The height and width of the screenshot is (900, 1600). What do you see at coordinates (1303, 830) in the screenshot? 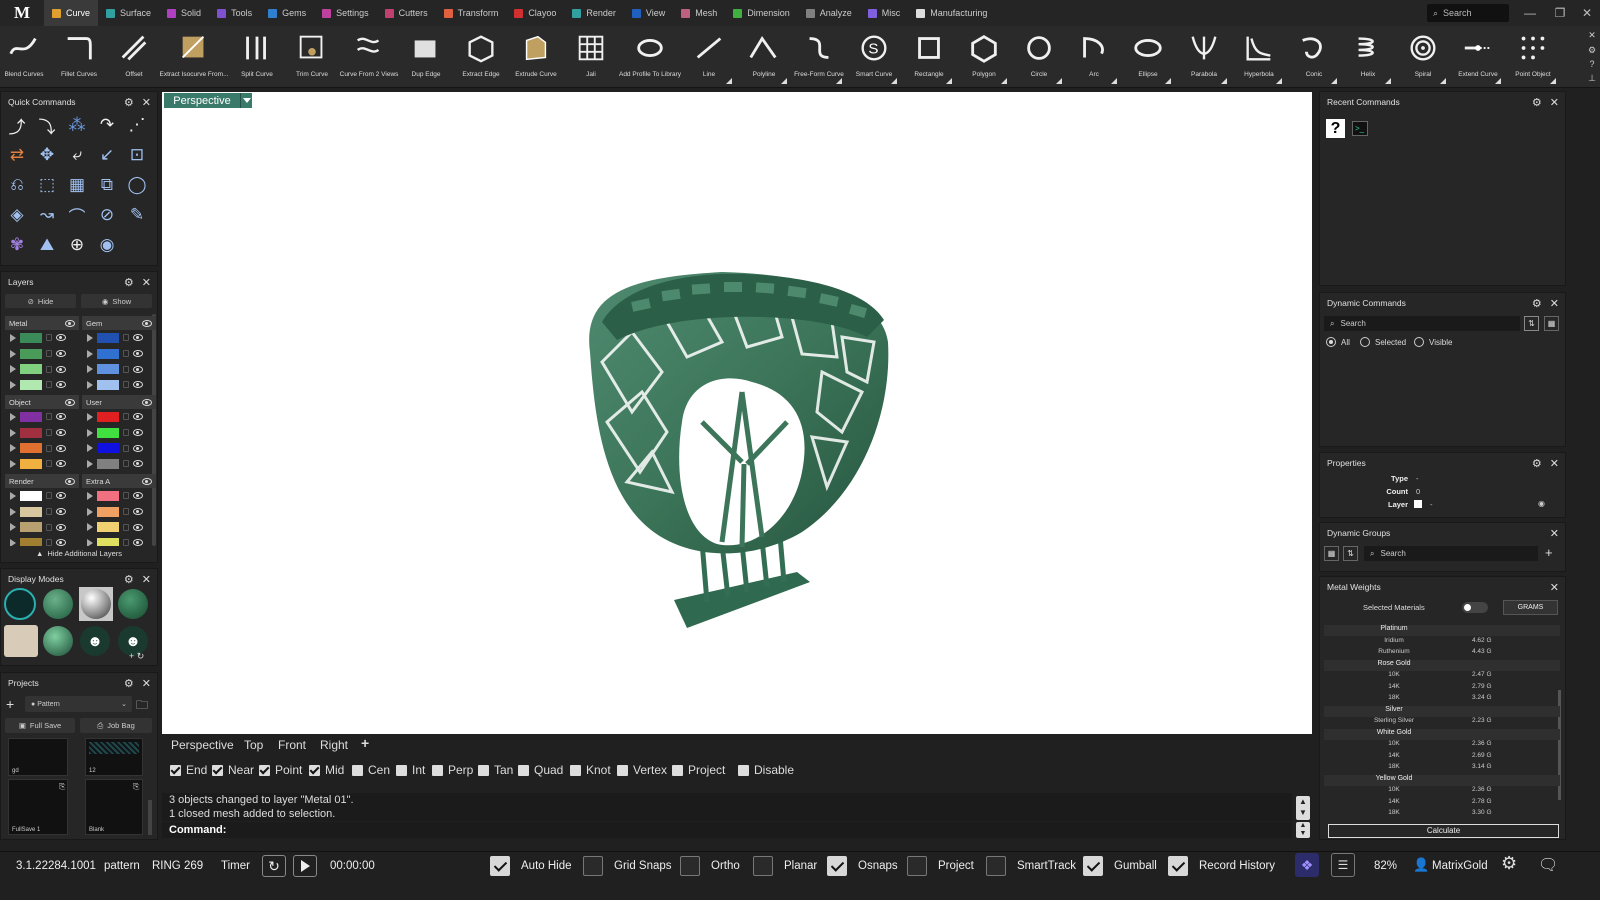
I see `command-scroll-buttons: ▲ ▼` at bounding box center [1303, 830].